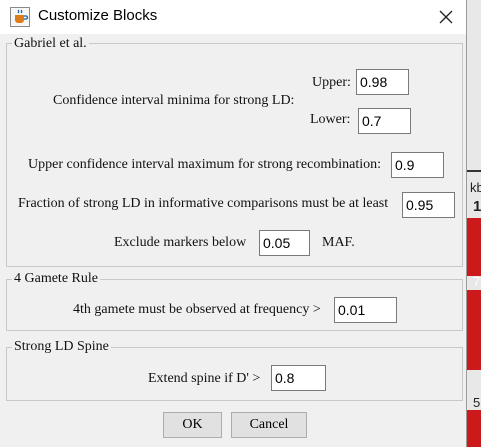 The height and width of the screenshot is (447, 481). Describe the element at coordinates (330, 119) in the screenshot. I see `lower-label: Lower:` at that location.